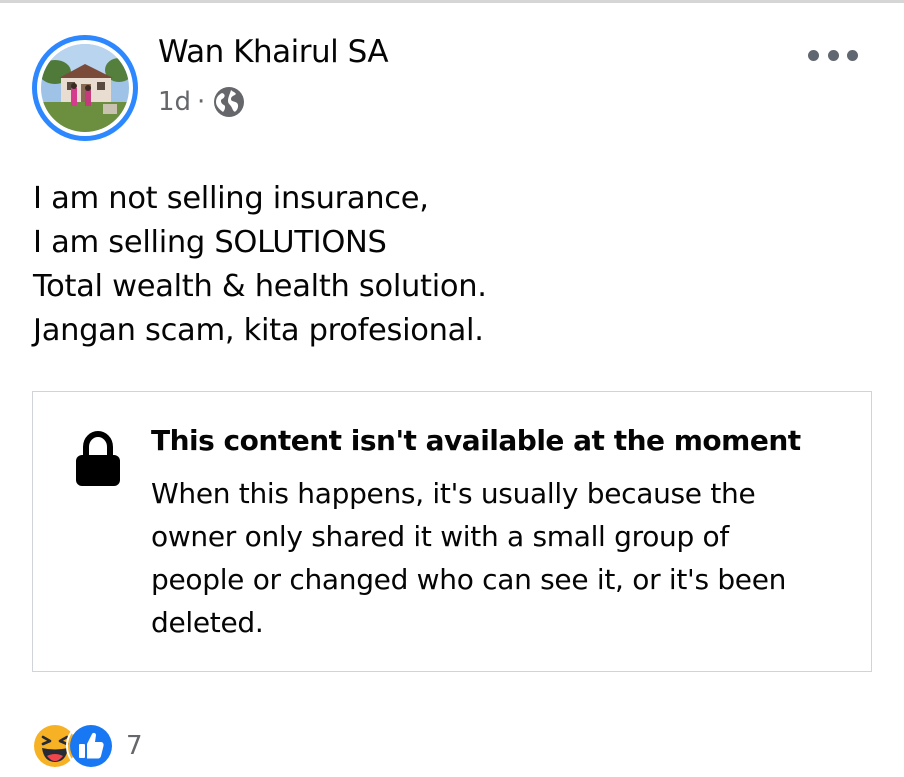  I want to click on author-name: Wan Khairul SA, so click(273, 52).